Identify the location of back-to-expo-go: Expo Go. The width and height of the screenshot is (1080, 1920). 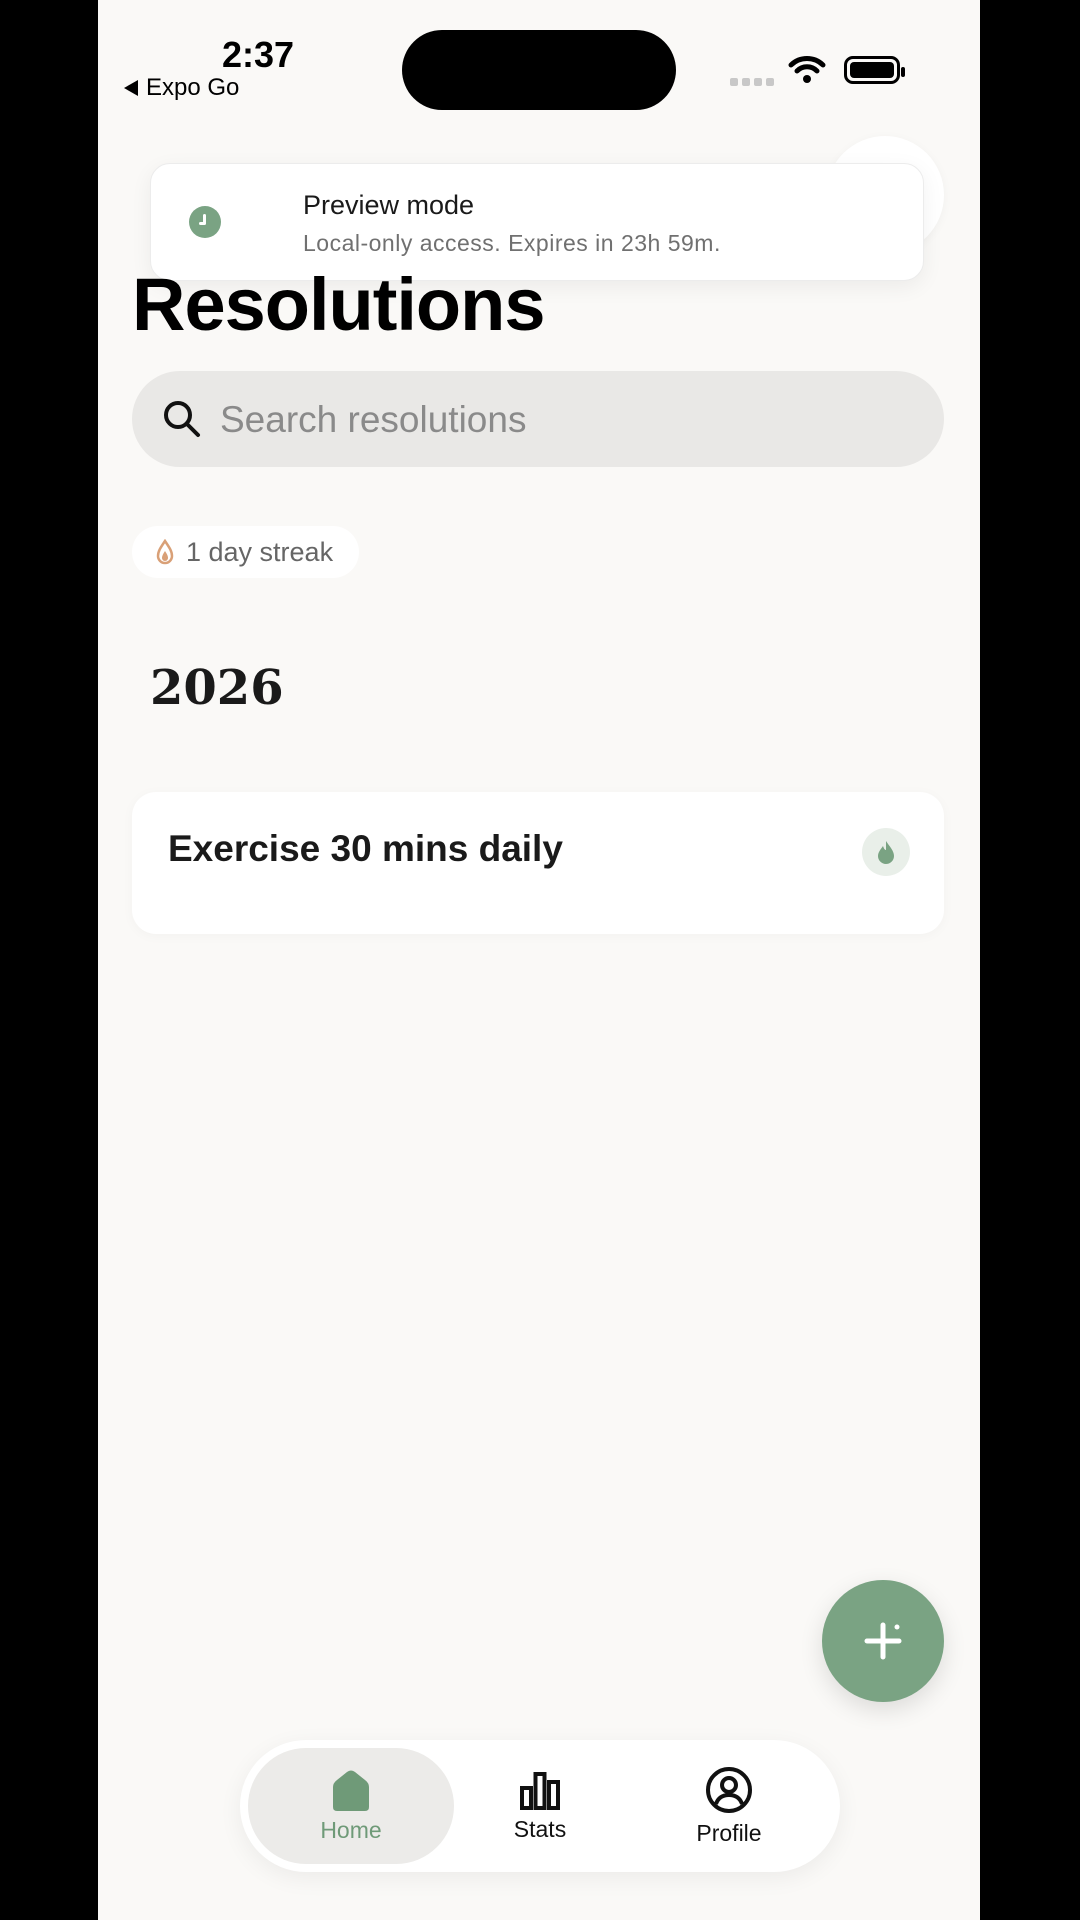
(181, 88).